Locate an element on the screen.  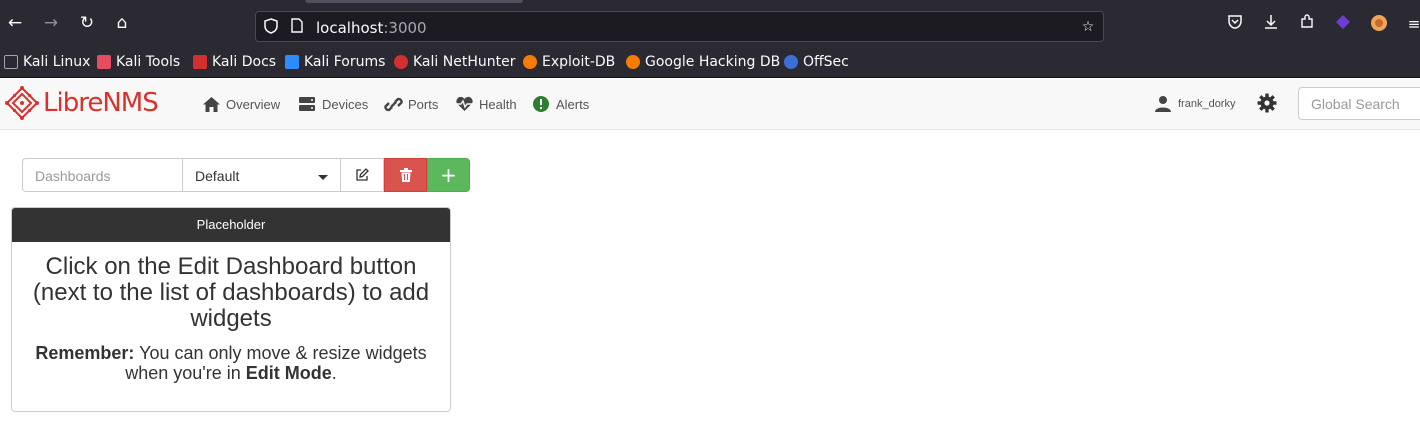
plus-icon: + is located at coordinates (448, 175).